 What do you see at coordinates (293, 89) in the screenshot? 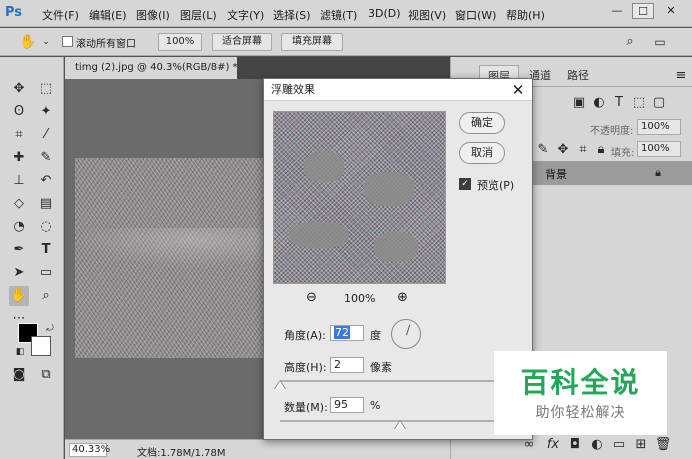
I see `dialog-title: 浮雕效果` at bounding box center [293, 89].